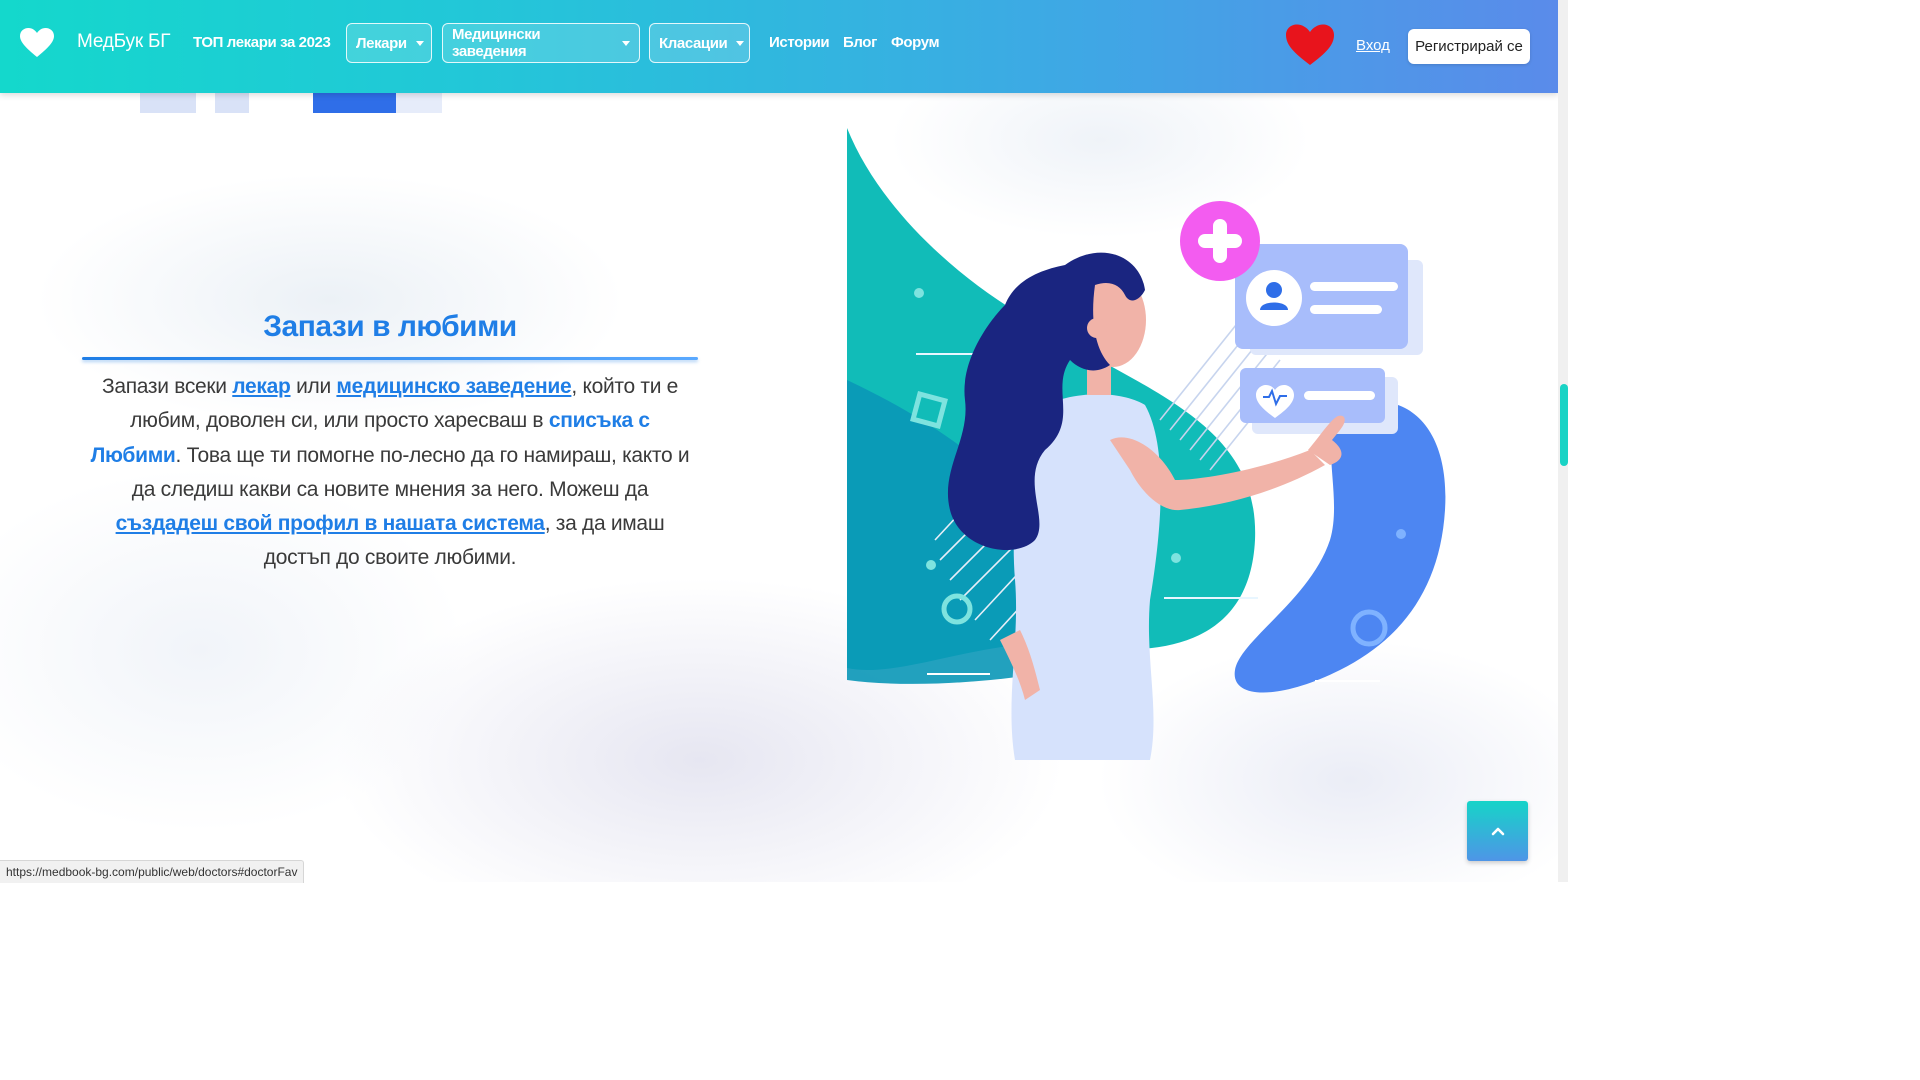  What do you see at coordinates (799, 42) in the screenshot?
I see `nav-link-stories: Истории` at bounding box center [799, 42].